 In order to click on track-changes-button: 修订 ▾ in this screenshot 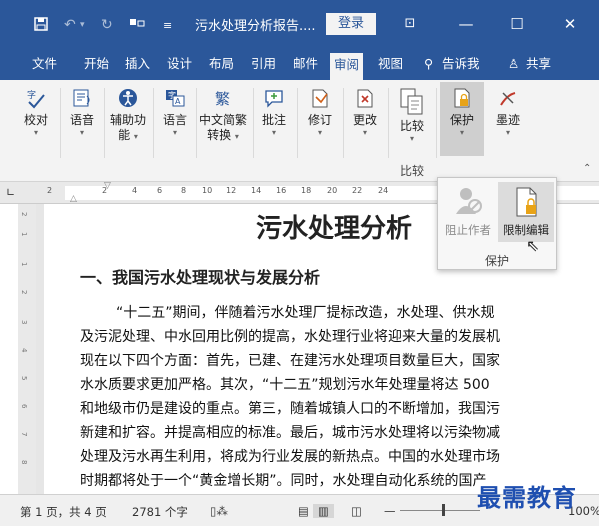, I will do `click(320, 112)`.